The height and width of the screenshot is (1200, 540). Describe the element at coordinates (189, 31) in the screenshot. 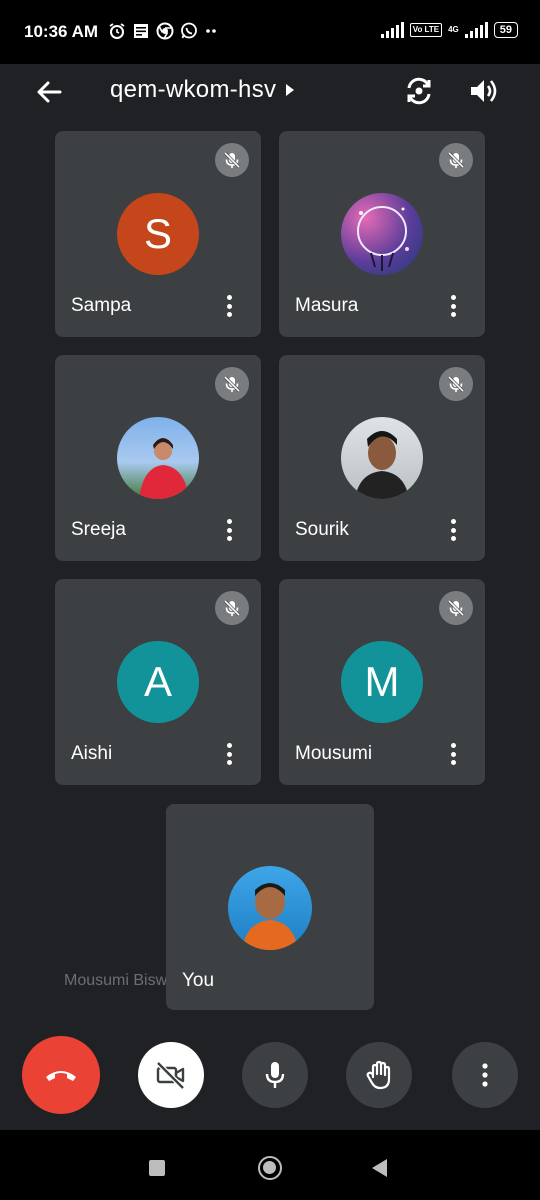

I see `whatsapp-icon` at that location.